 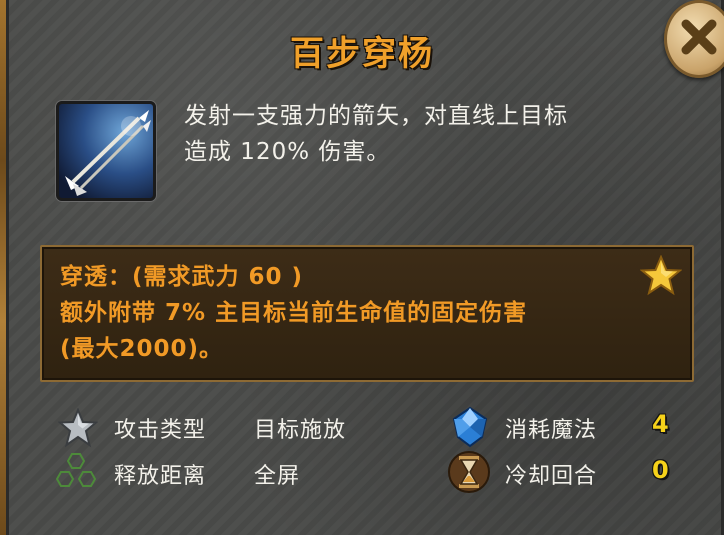 I want to click on silver-star-icon, so click(x=78, y=428).